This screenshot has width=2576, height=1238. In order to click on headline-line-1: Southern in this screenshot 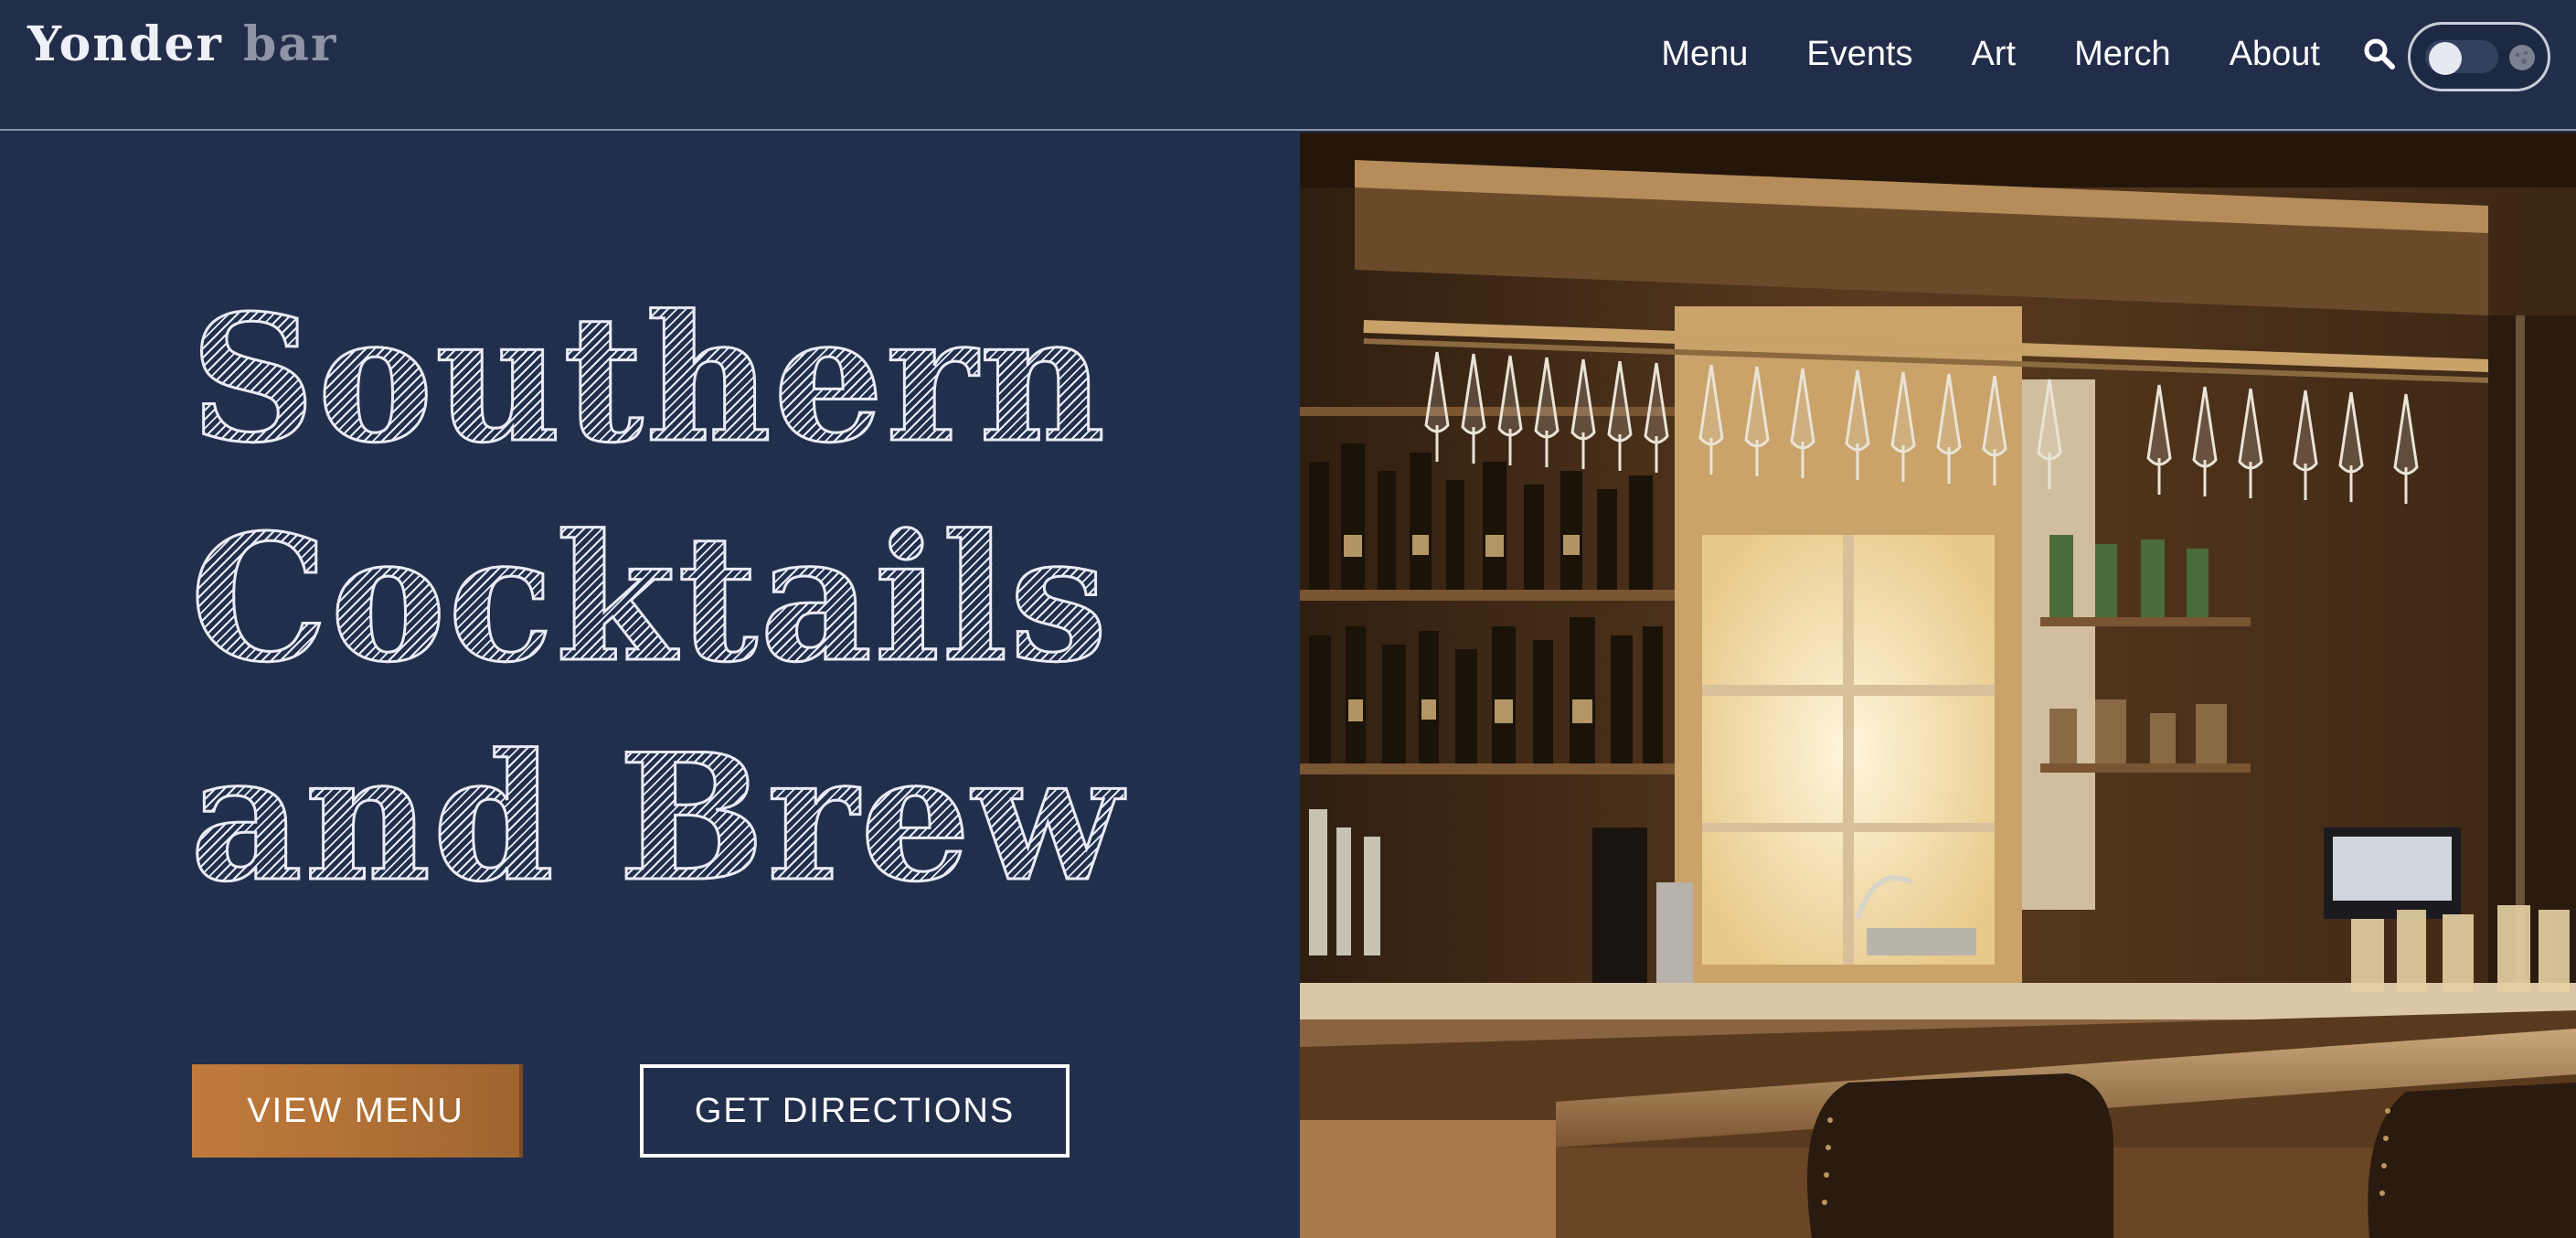, I will do `click(648, 379)`.